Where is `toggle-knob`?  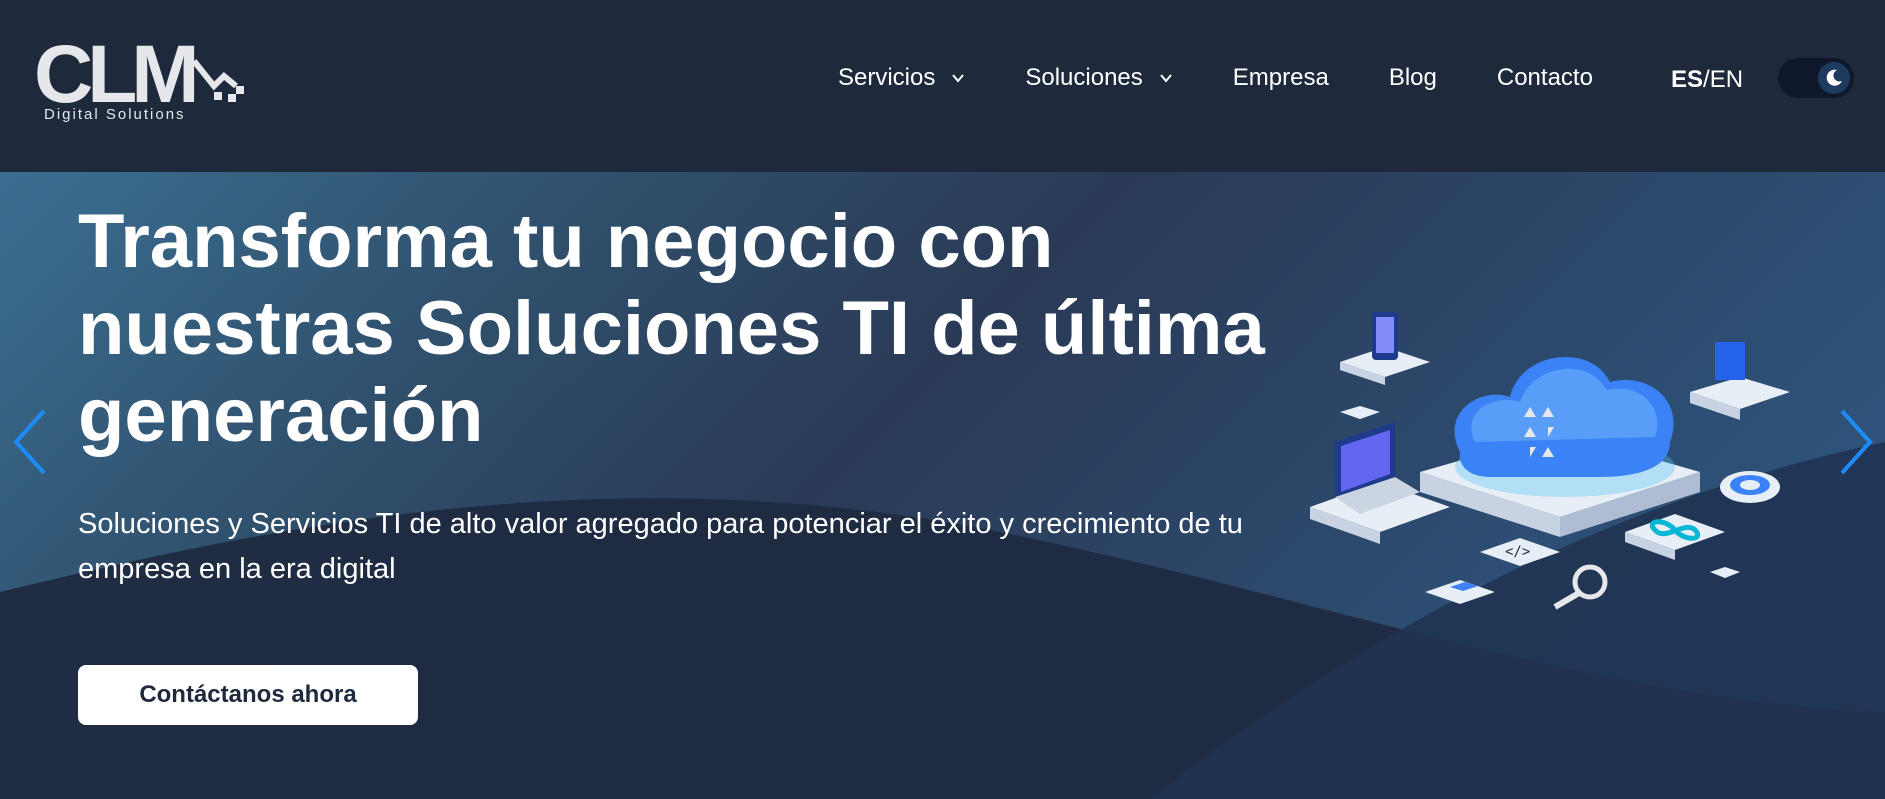 toggle-knob is located at coordinates (1834, 78).